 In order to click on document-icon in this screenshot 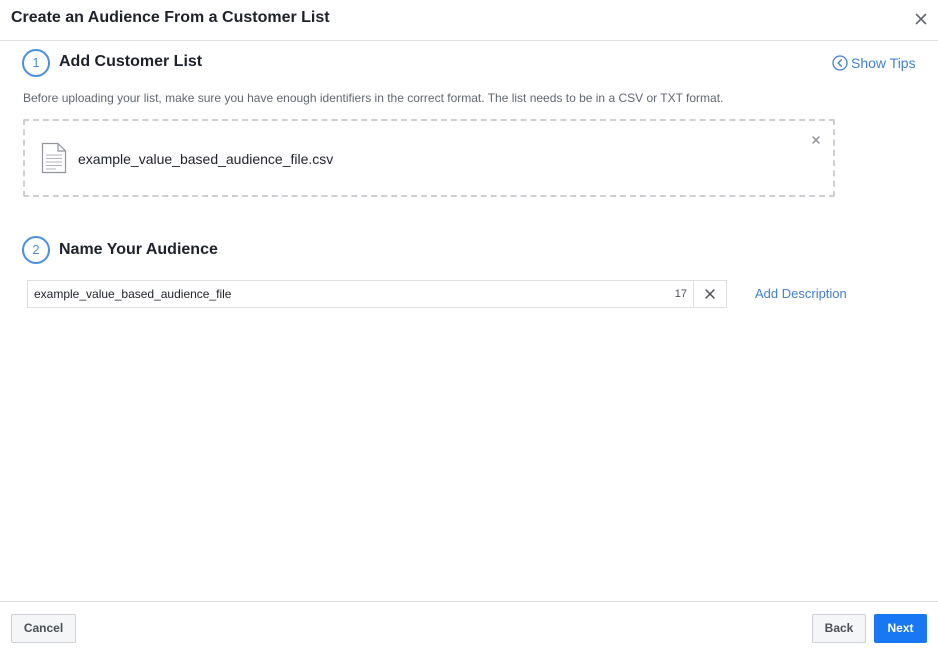, I will do `click(54, 158)`.